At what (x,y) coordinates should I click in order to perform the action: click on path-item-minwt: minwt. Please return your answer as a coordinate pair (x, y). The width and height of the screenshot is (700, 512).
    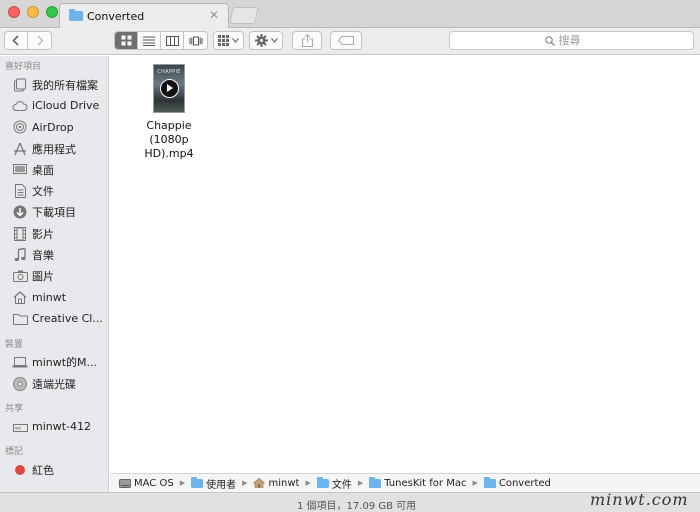
    Looking at the image, I should click on (276, 483).